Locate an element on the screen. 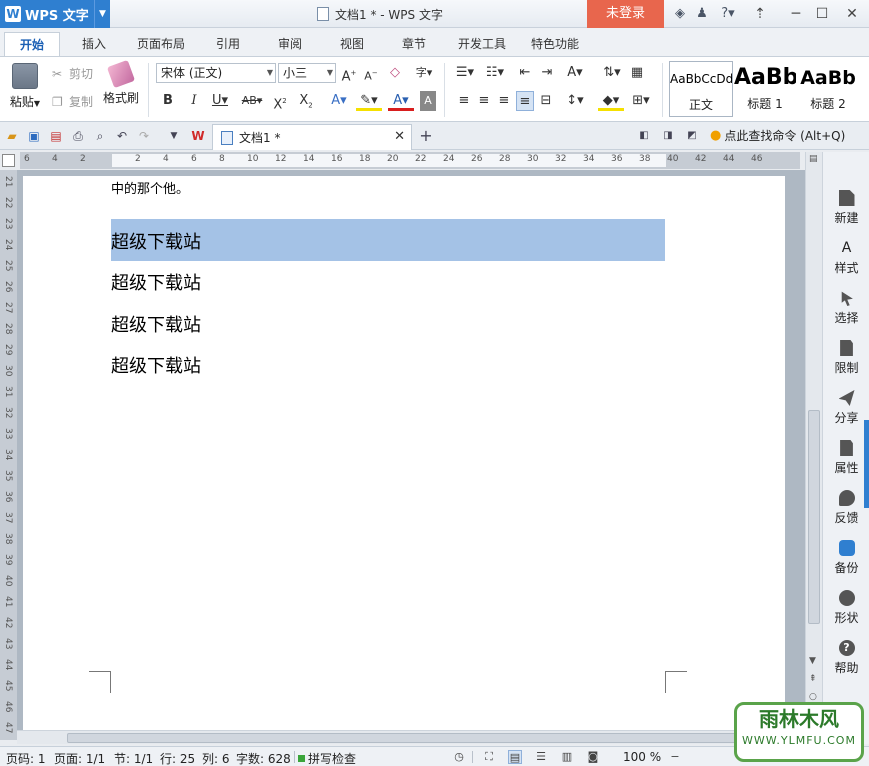 This screenshot has height=766, width=869. print-preview-icon: ⌕ is located at coordinates (100, 136).